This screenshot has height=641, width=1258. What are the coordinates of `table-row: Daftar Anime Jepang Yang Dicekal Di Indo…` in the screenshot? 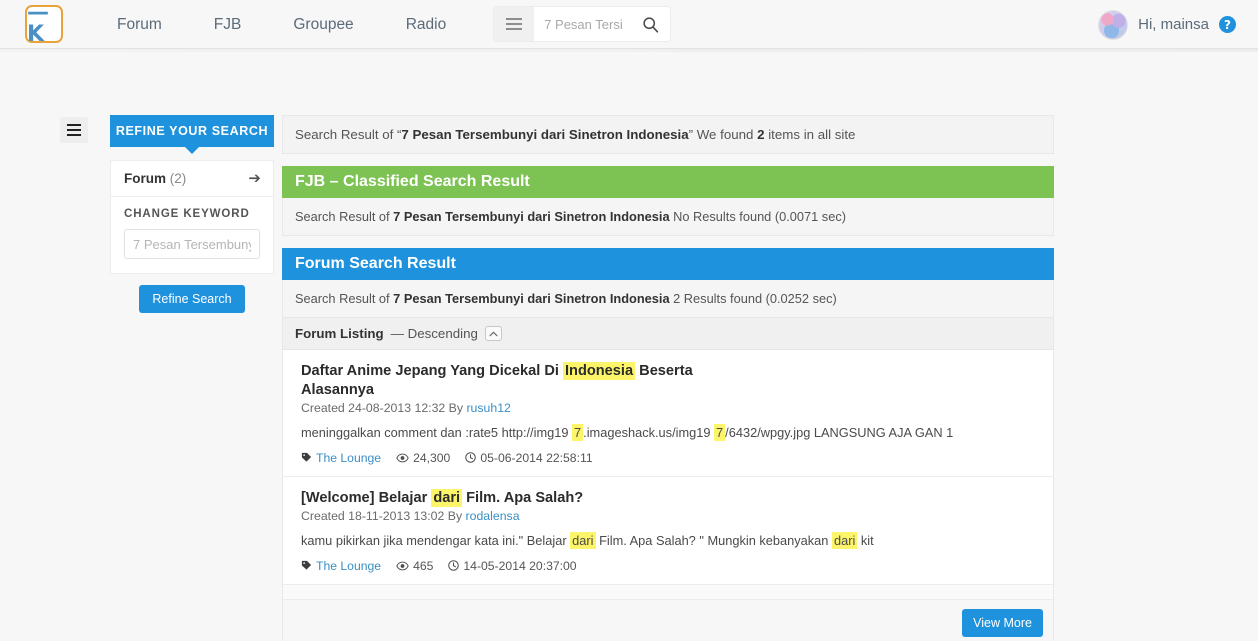 It's located at (668, 413).